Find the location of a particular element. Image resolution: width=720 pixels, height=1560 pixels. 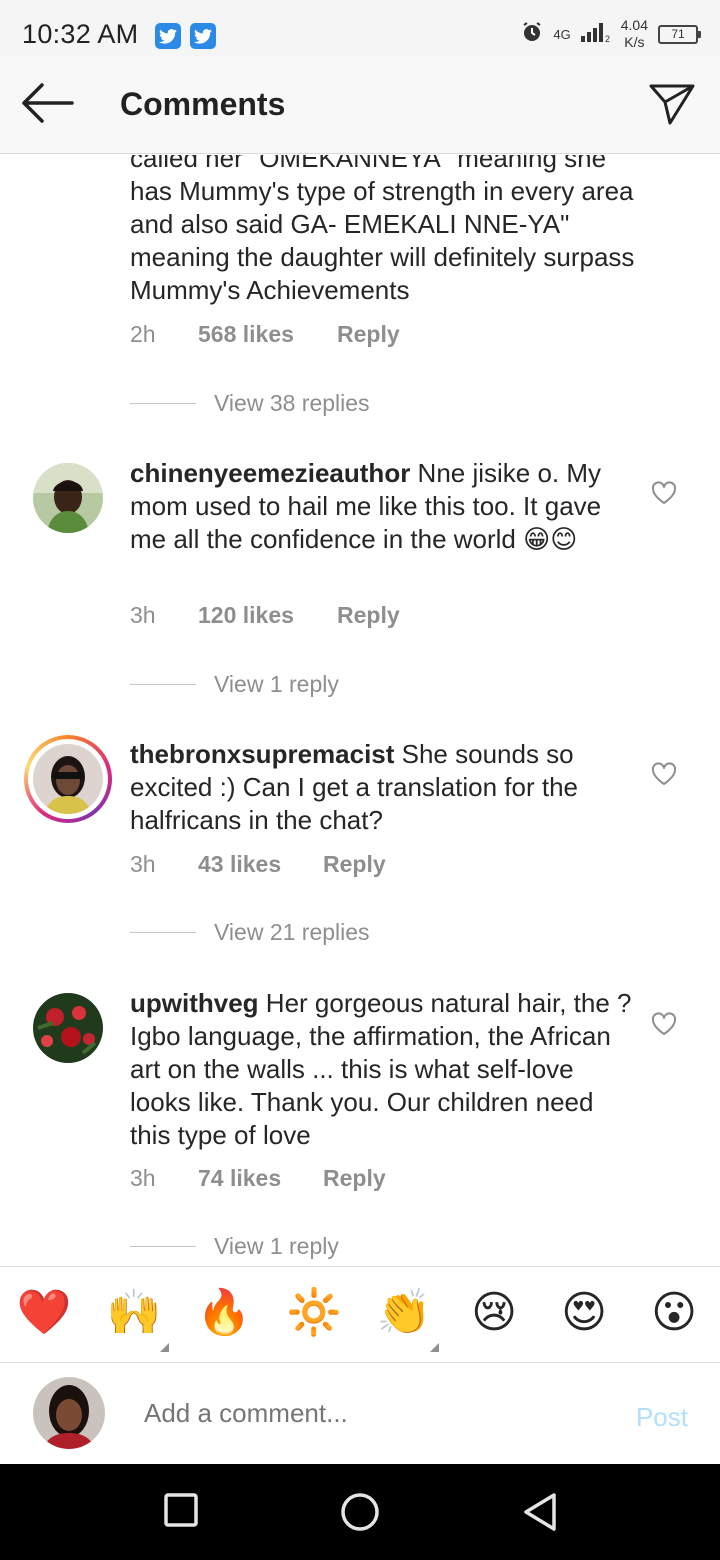

comment-composer: Post is located at coordinates (360, 1414).